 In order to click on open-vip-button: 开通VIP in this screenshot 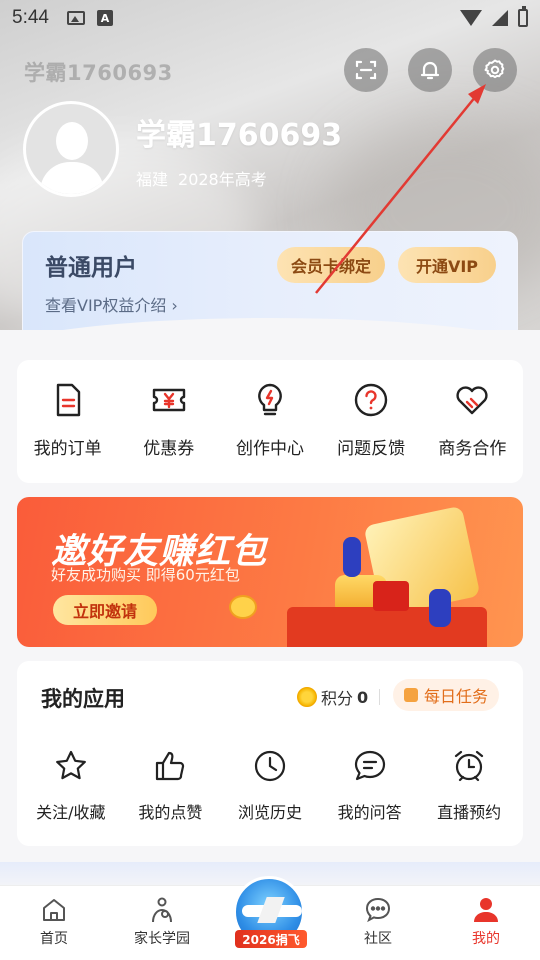, I will do `click(447, 265)`.